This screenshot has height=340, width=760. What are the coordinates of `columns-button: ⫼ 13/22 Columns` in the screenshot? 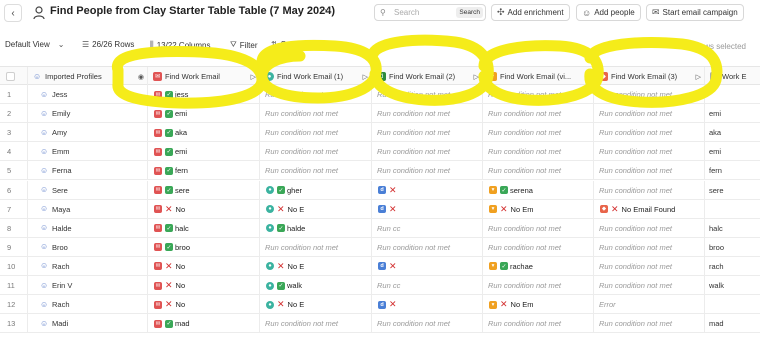 It's located at (180, 45).